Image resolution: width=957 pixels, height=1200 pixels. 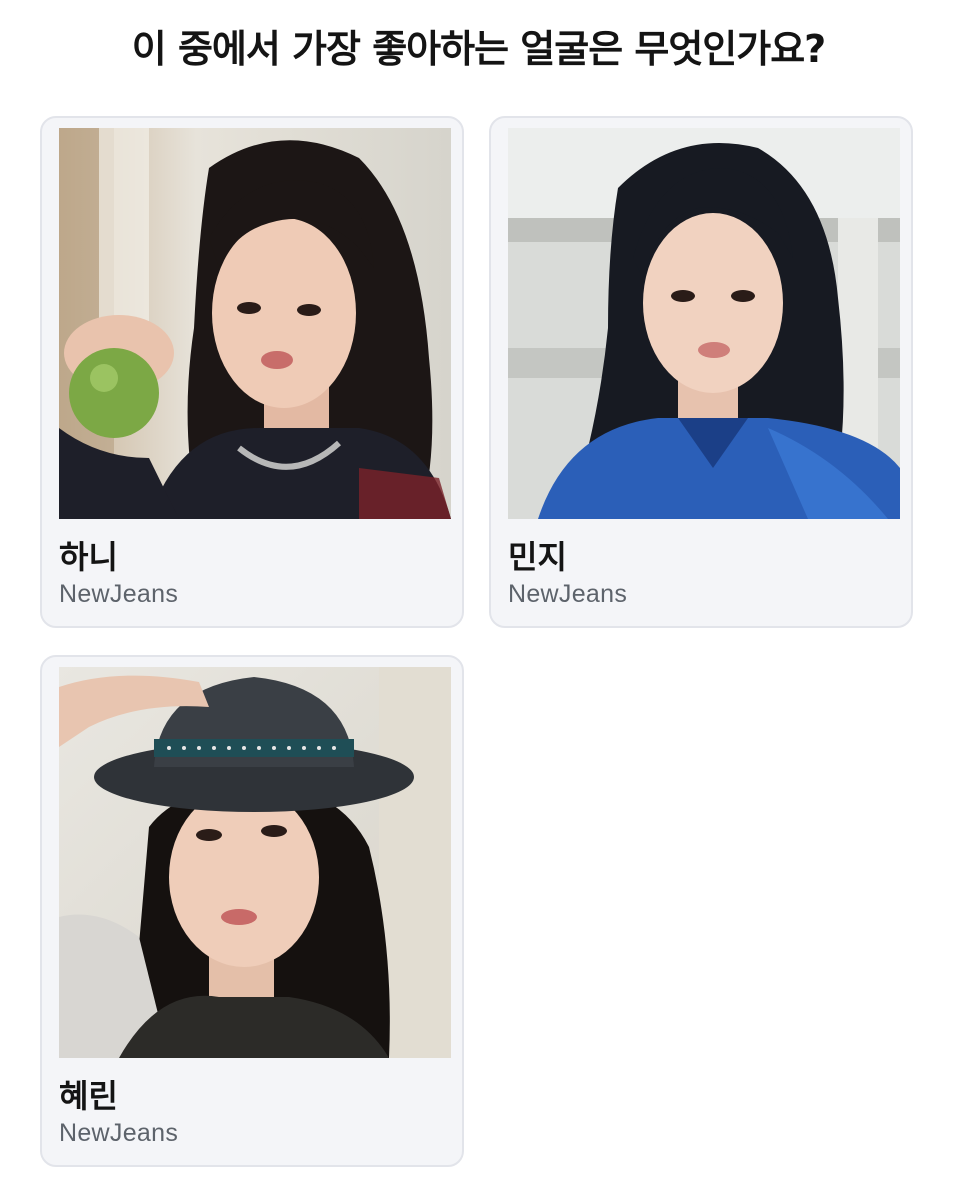 I want to click on page-title: 이 중에서 가장 좋아하는 얼굴은 무엇인가요?, so click(x=478, y=49).